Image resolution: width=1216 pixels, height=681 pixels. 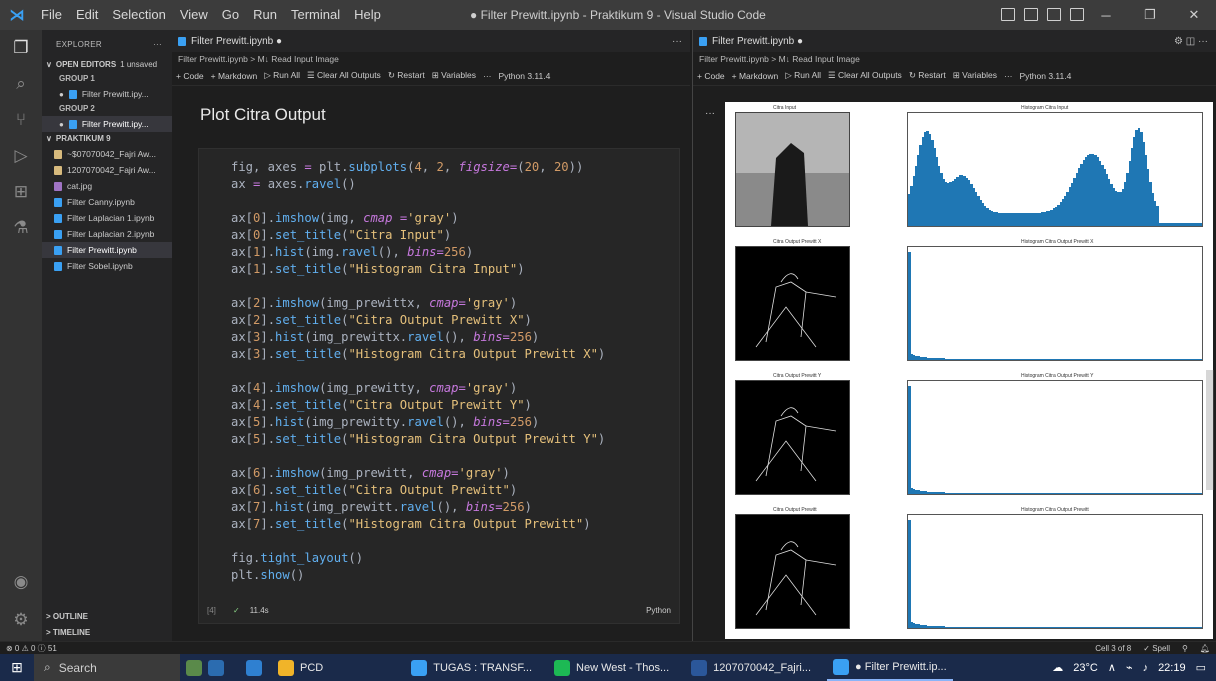 I want to click on open-editors-section: ∨ OPEN EDITORS 1 unsaved, so click(x=107, y=65).